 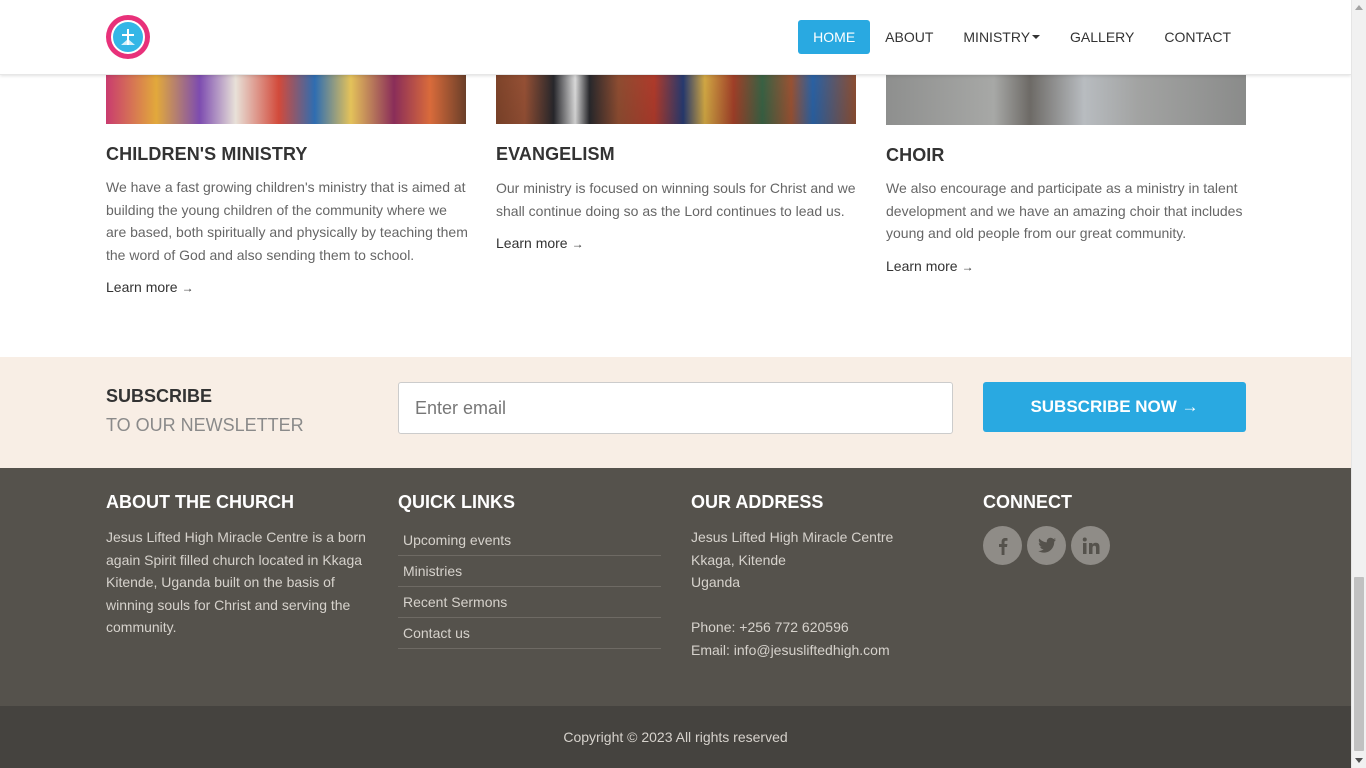 What do you see at coordinates (1358, 384) in the screenshot?
I see `page-scrollbar` at bounding box center [1358, 384].